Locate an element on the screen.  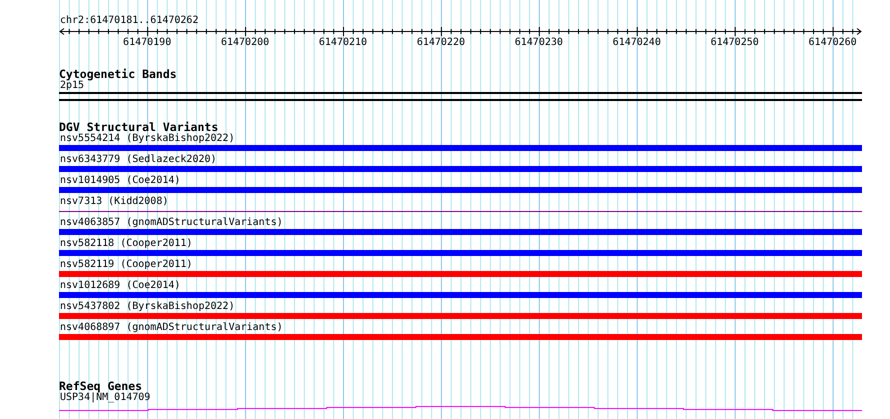
track-title: DGV Structural Variants is located at coordinates (138, 127).